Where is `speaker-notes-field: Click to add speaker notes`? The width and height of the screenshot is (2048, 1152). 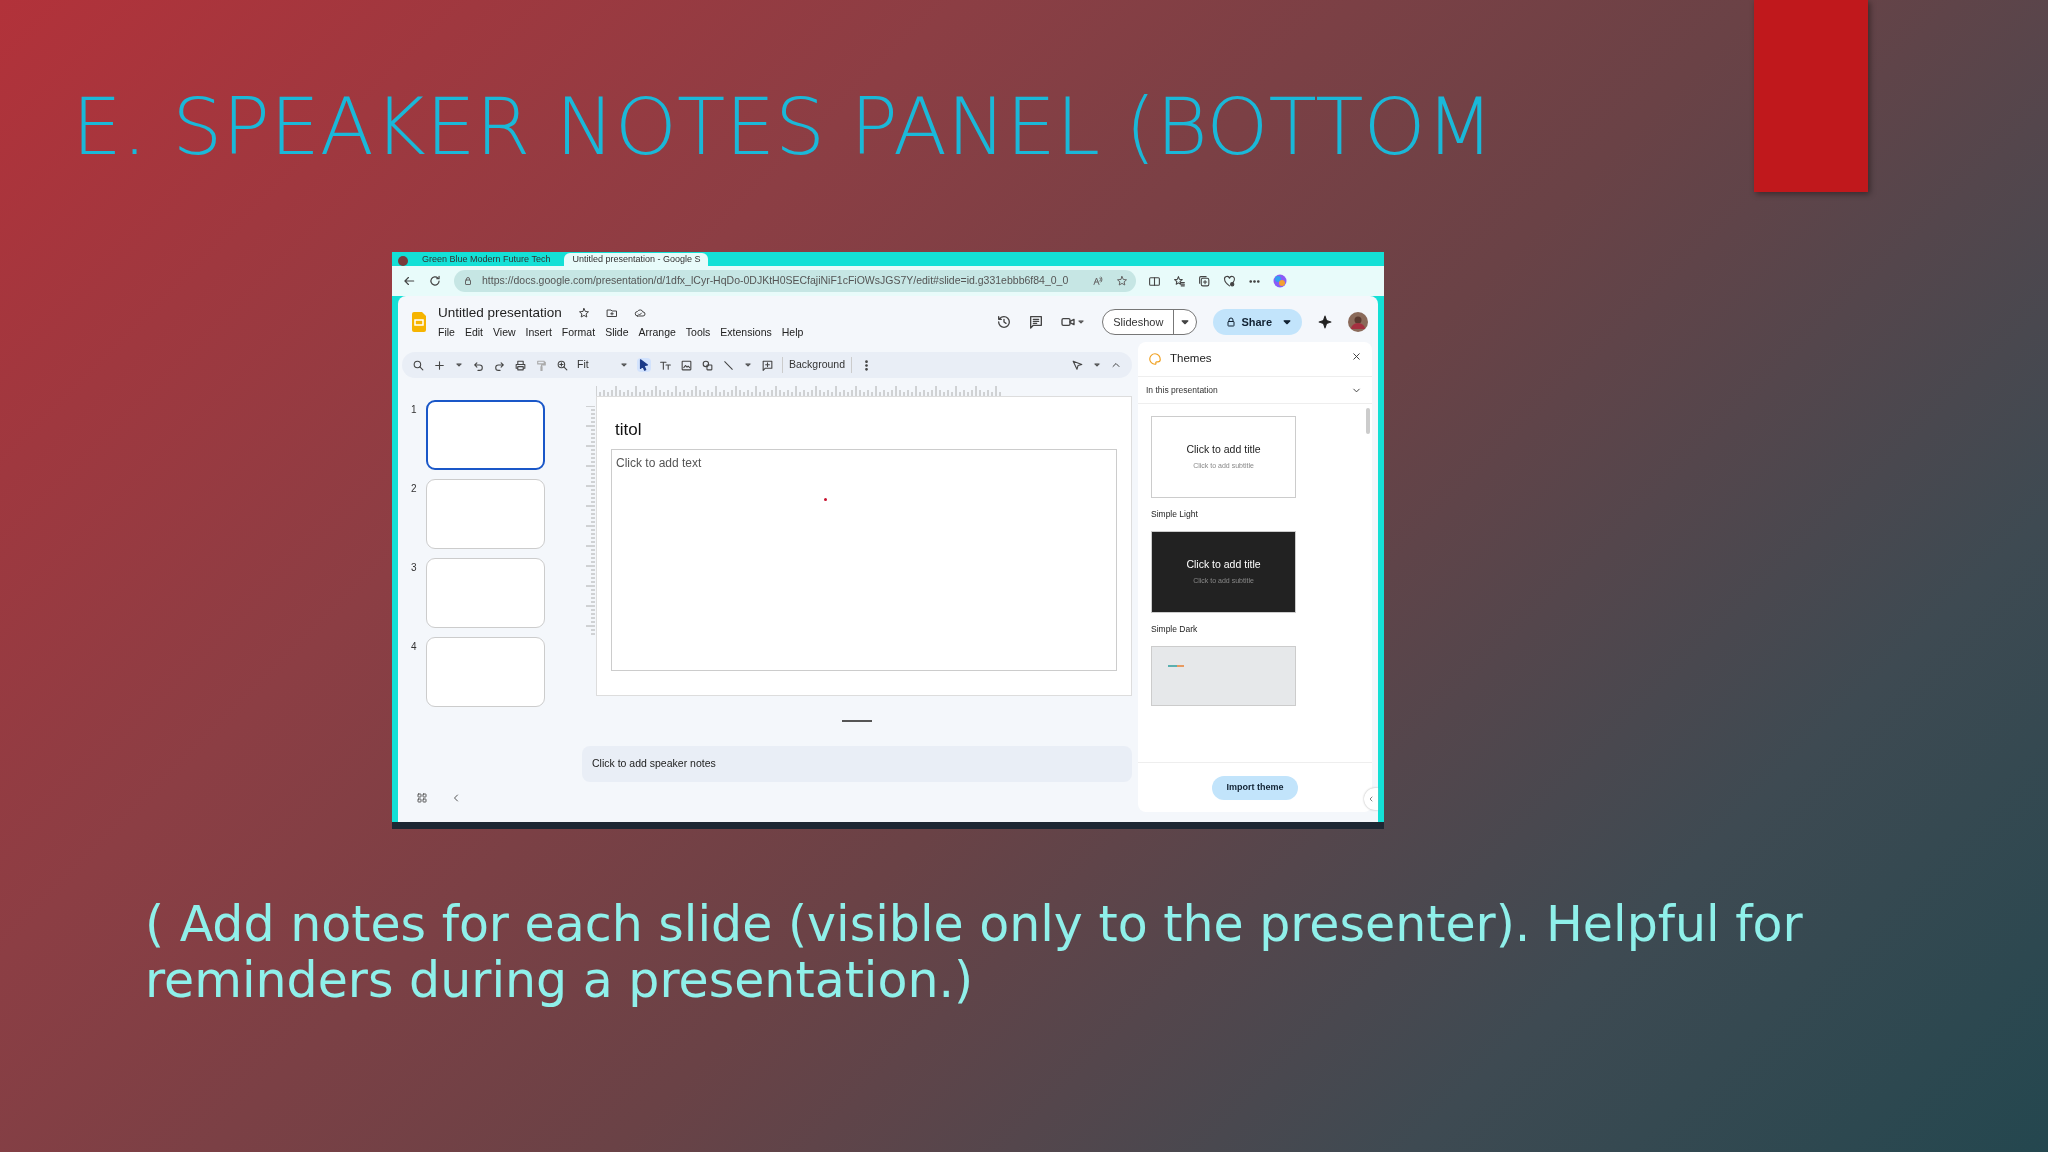 speaker-notes-field: Click to add speaker notes is located at coordinates (857, 764).